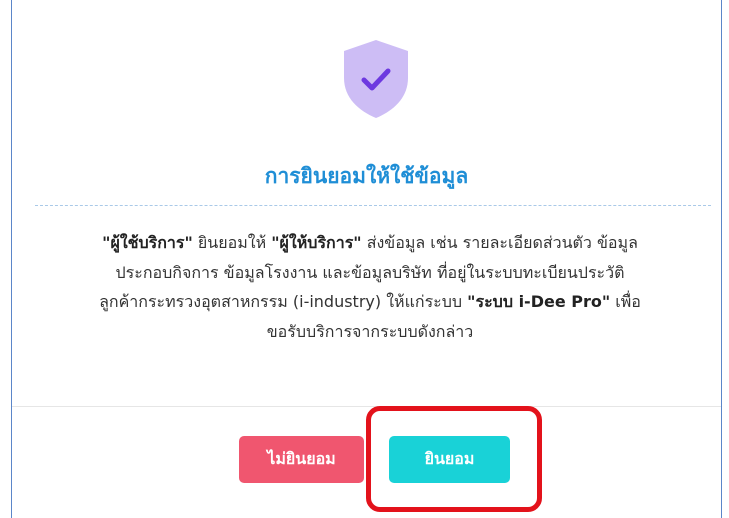 The width and height of the screenshot is (729, 518). Describe the element at coordinates (147, 242) in the screenshot. I see `user-term: "ผู้ใช้บริการ"` at that location.